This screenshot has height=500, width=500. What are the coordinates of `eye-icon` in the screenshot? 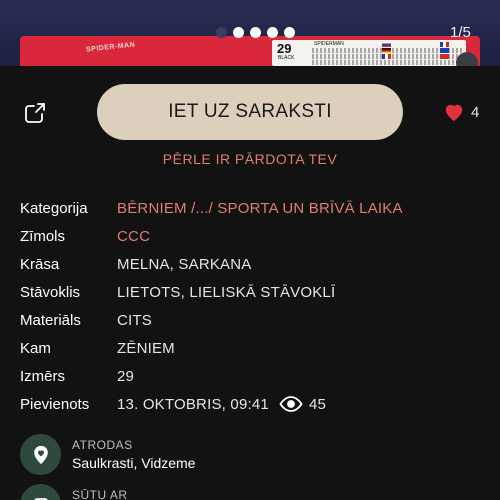 It's located at (291, 404).